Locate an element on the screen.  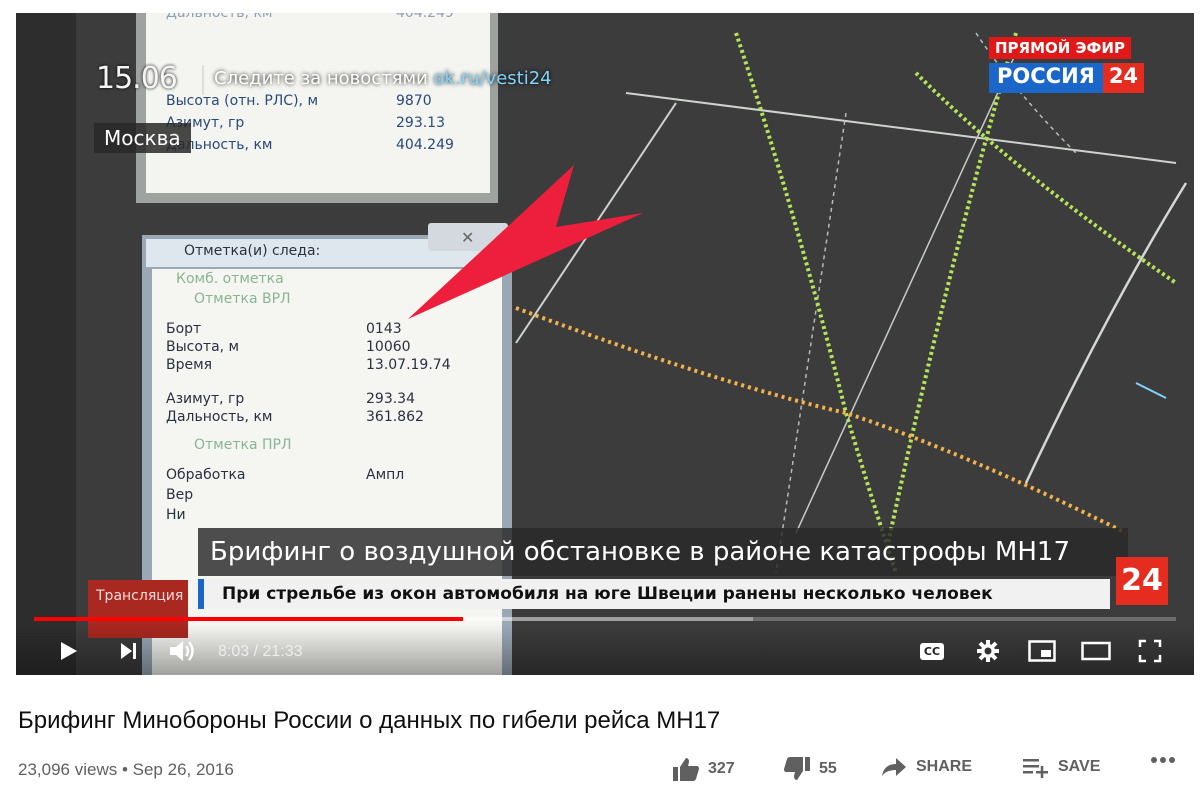
publish-date: Sep 26, 2016 is located at coordinates (183, 769).